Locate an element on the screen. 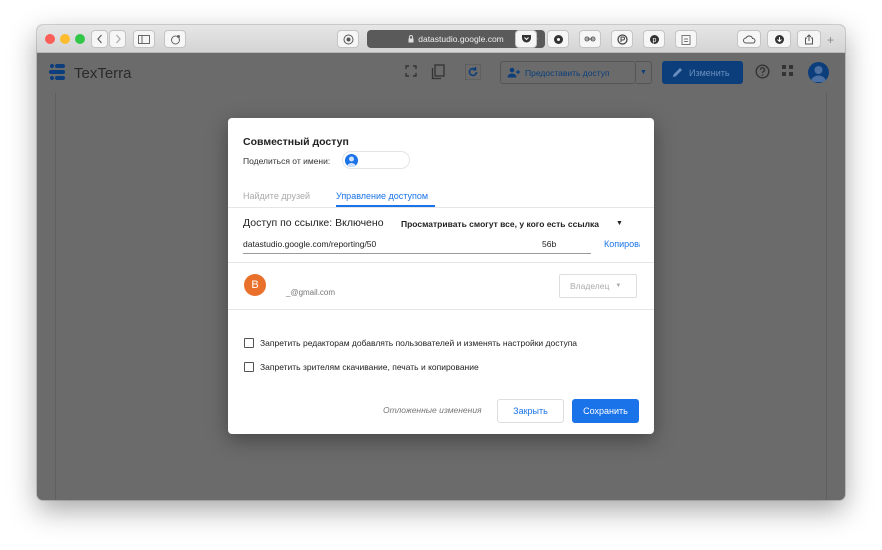  extension-button is located at coordinates (175, 39).